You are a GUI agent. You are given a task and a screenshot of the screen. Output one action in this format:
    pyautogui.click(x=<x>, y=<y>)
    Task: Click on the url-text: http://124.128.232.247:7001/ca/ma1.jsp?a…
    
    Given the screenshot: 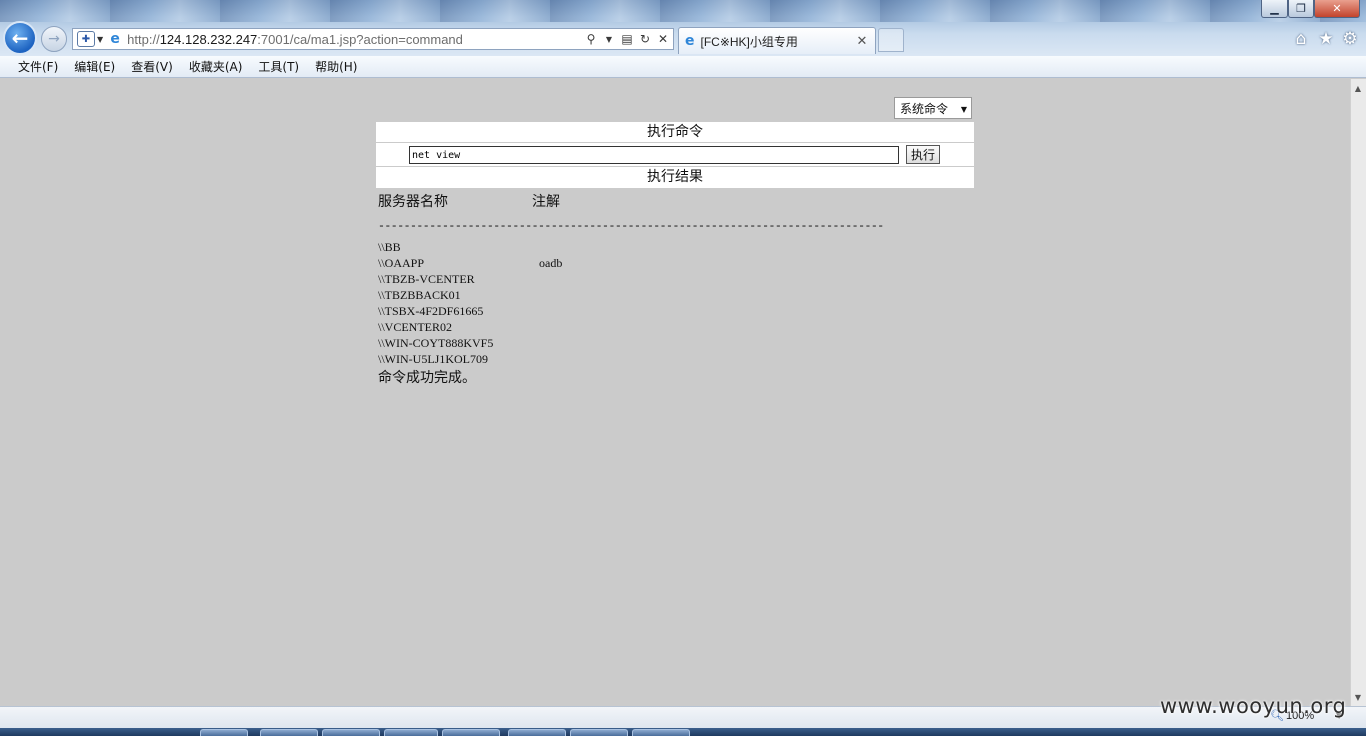 What is the action you would take?
    pyautogui.click(x=355, y=39)
    